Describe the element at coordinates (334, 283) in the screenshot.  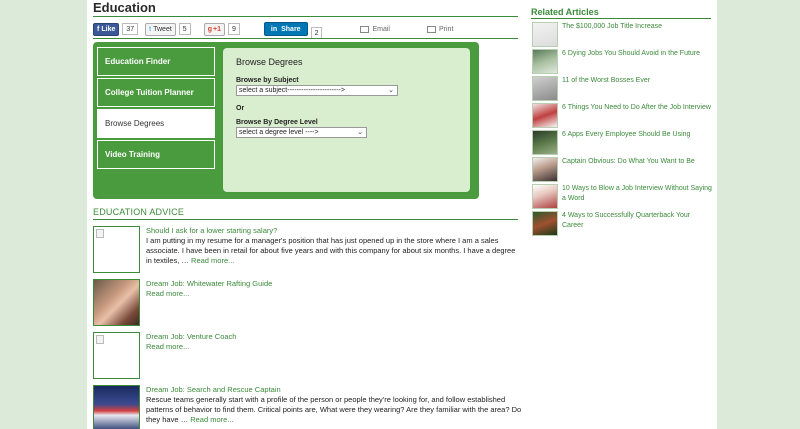
I see `article-link: Dream Job: Whitewater Rafting Guide` at that location.